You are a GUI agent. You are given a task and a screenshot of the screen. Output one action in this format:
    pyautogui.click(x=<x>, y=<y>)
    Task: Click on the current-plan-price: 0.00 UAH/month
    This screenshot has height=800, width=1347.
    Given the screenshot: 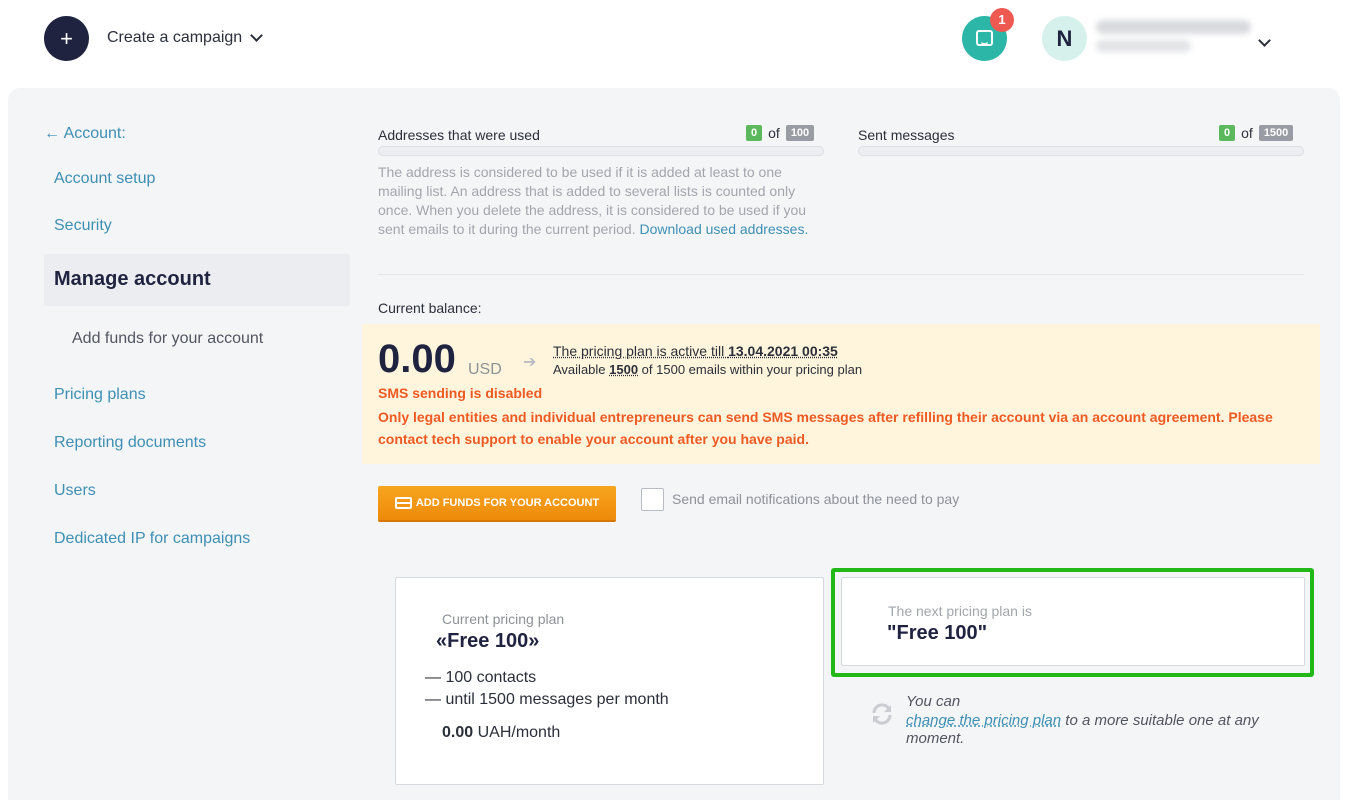 What is the action you would take?
    pyautogui.click(x=501, y=733)
    